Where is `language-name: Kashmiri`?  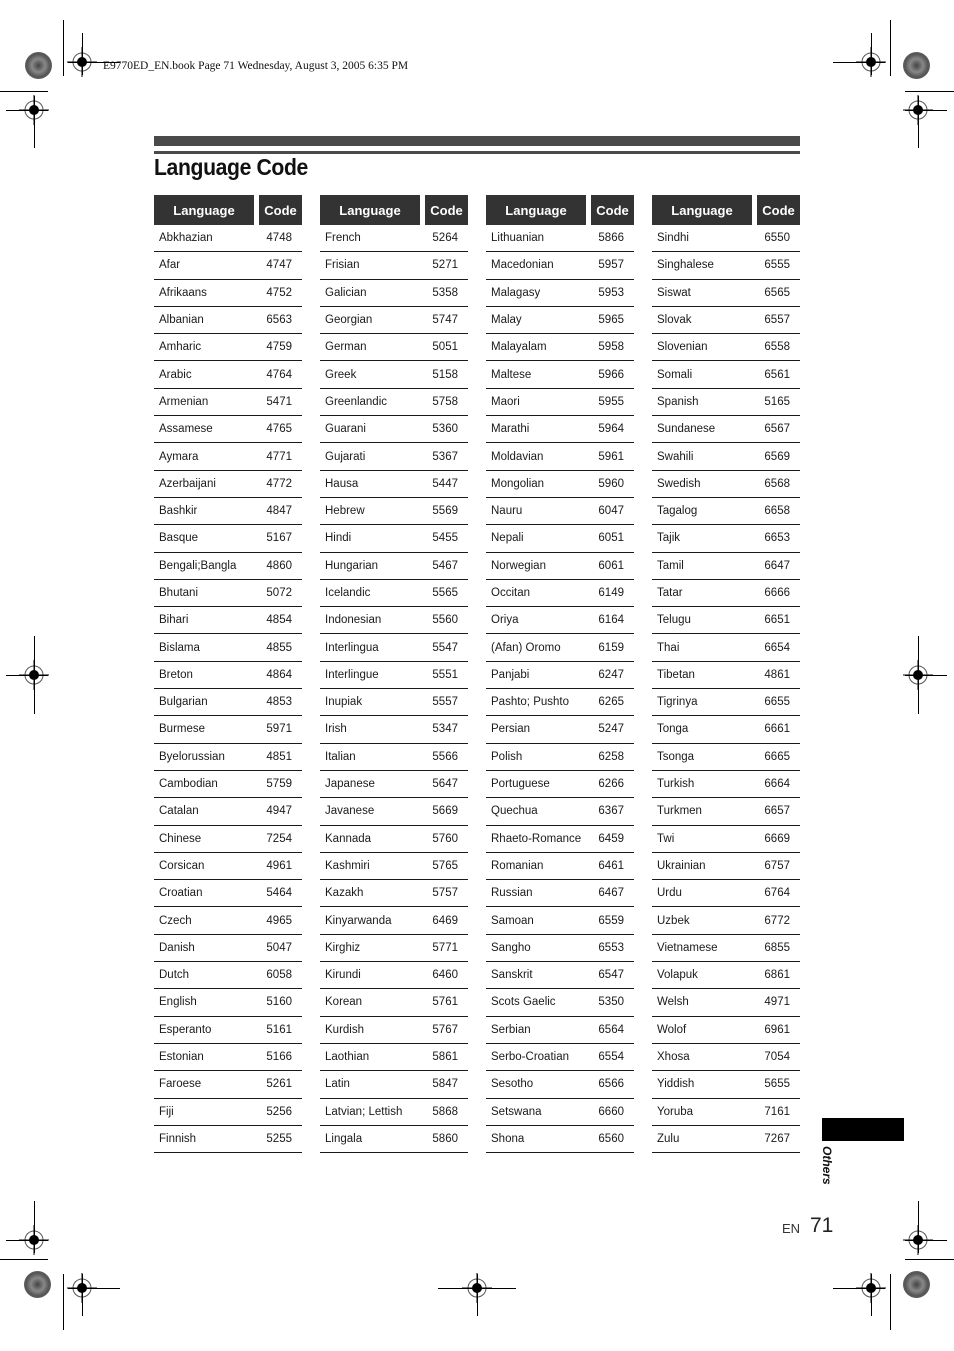
language-name: Kashmiri is located at coordinates (347, 865).